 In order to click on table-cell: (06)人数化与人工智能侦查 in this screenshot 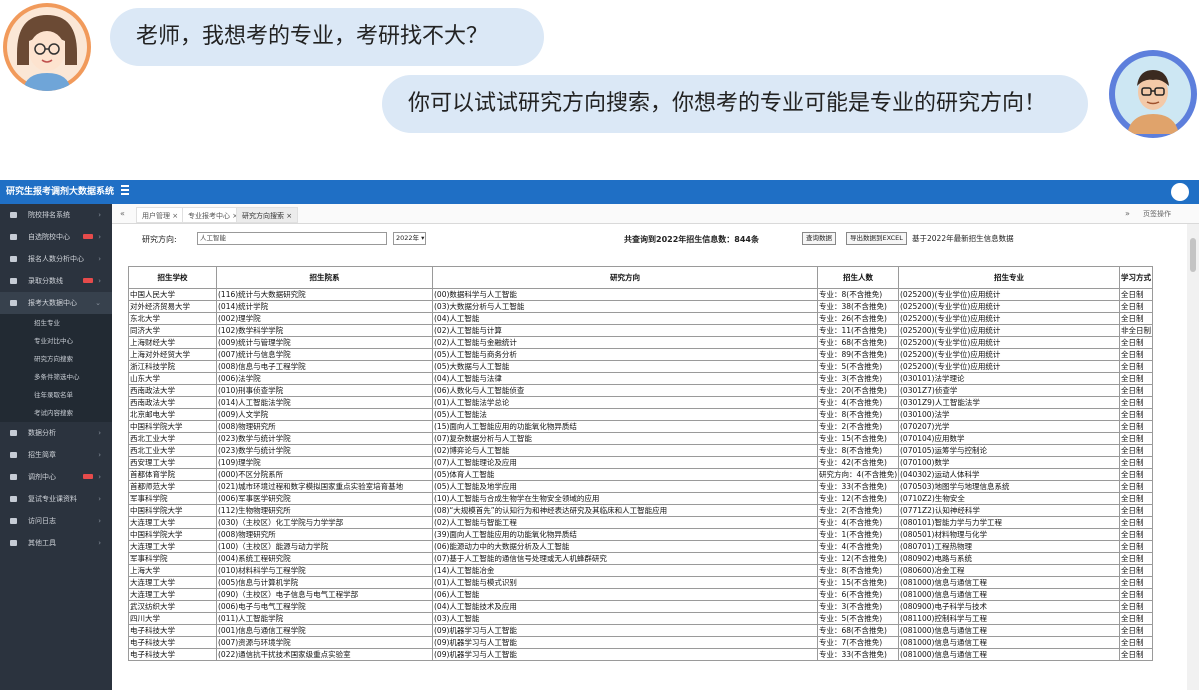, I will do `click(625, 390)`.